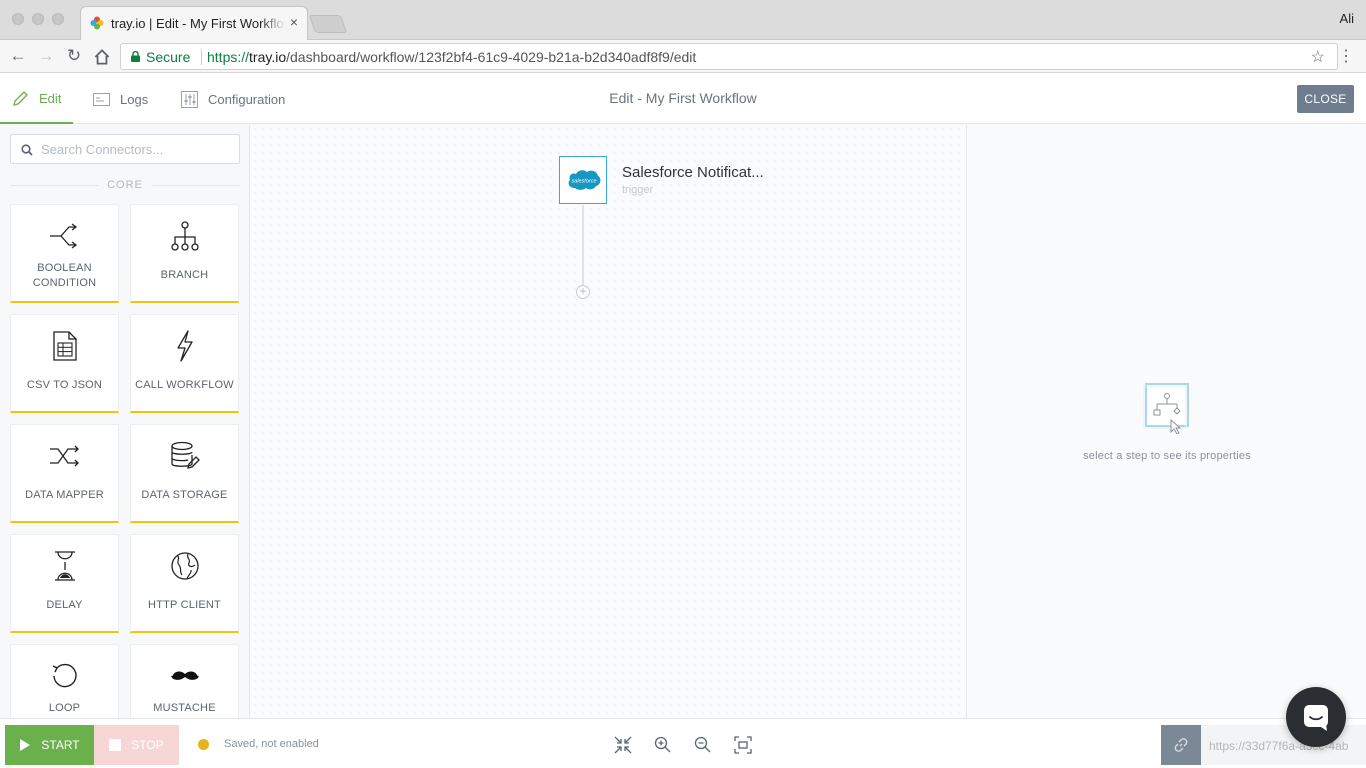  What do you see at coordinates (184, 708) in the screenshot?
I see `connector-label: MUSTACHE` at bounding box center [184, 708].